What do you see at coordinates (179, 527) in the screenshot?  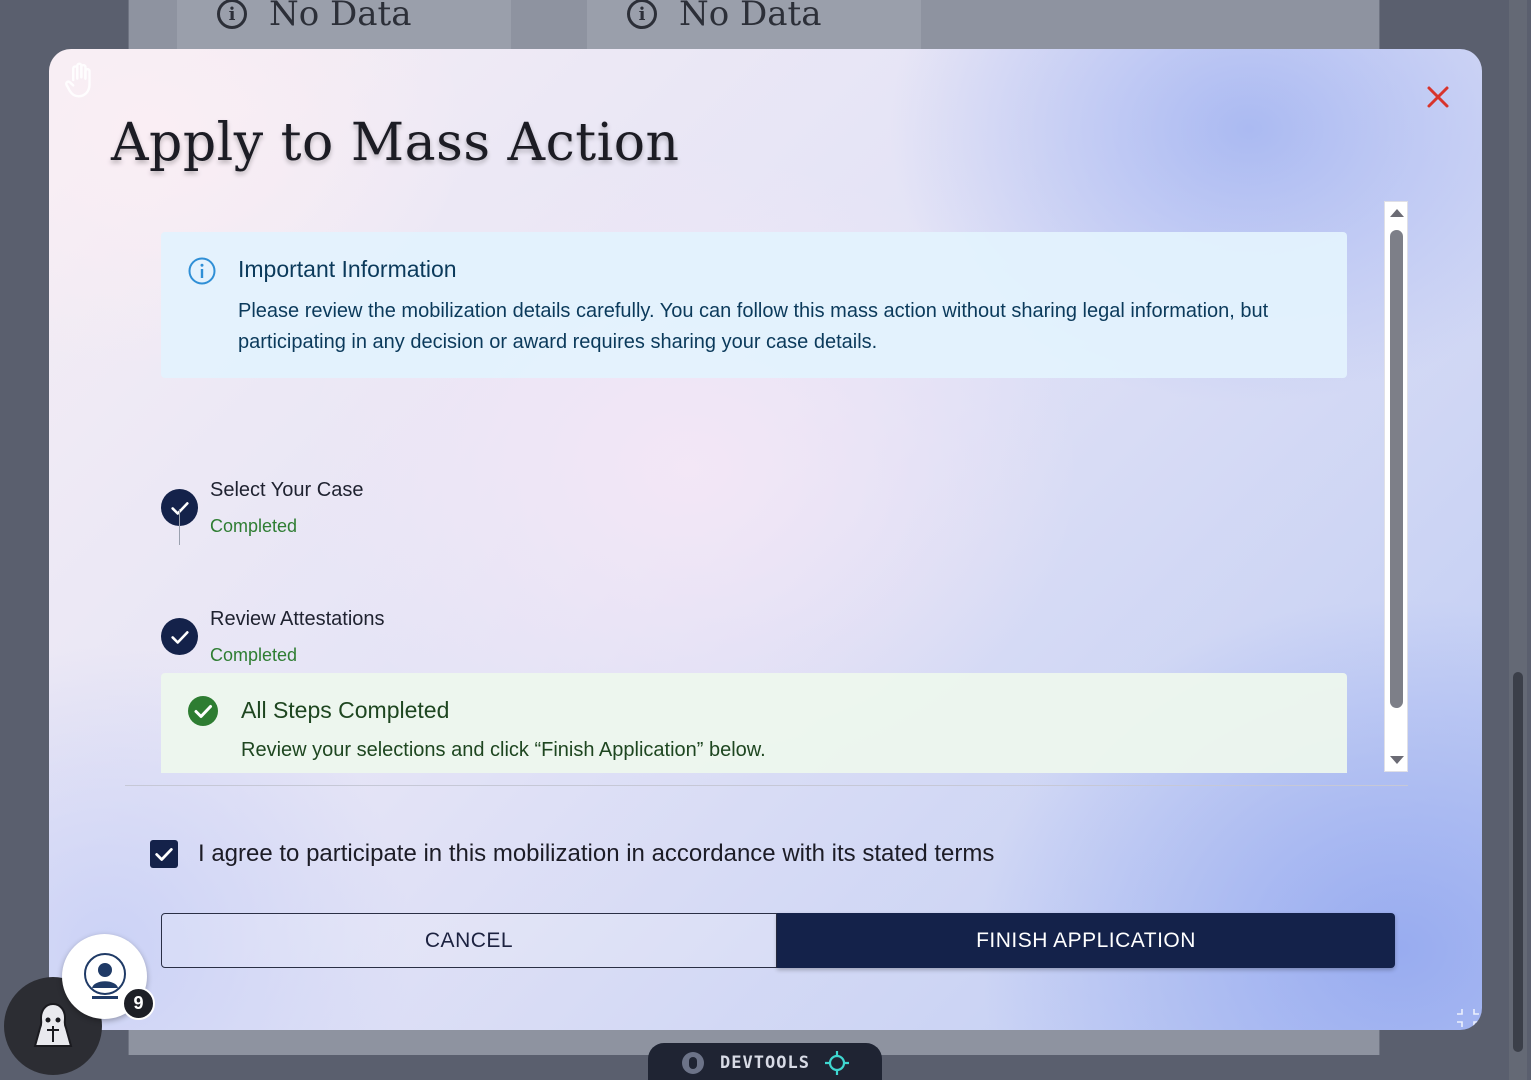 I see `step-connector` at bounding box center [179, 527].